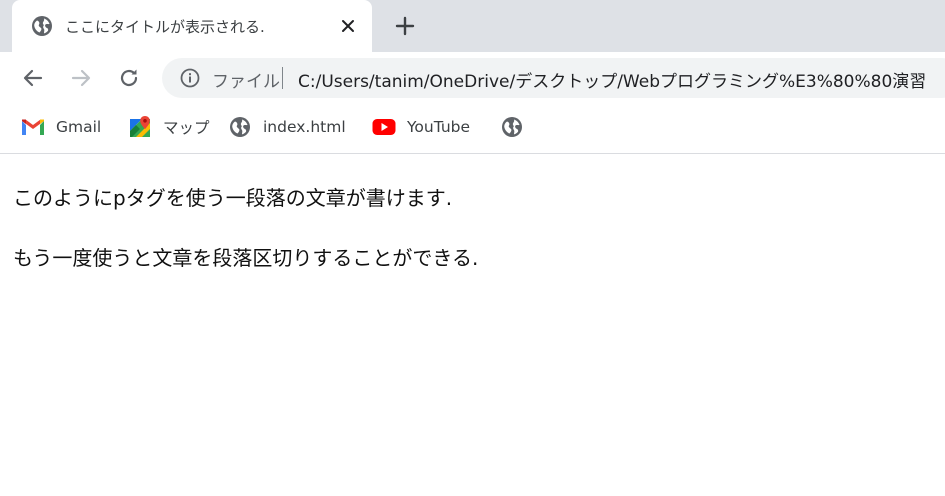 The image size is (945, 496). Describe the element at coordinates (186, 128) in the screenshot. I see `bookmark-label: マップ` at that location.